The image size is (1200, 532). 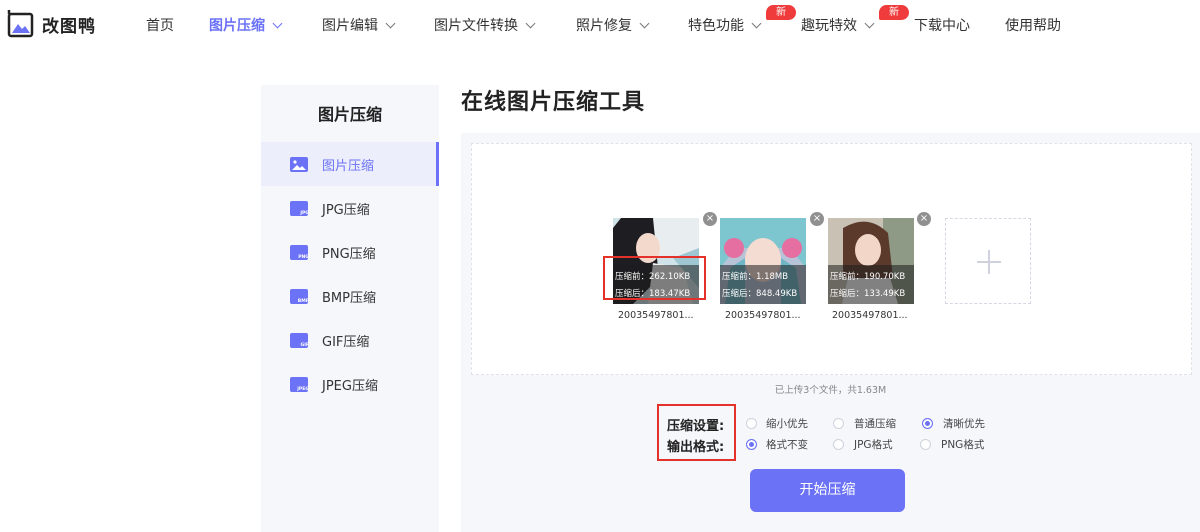 I want to click on file-thumbnail: 压缩前：1.18MB 压缩后：848.49KB, so click(x=763, y=261).